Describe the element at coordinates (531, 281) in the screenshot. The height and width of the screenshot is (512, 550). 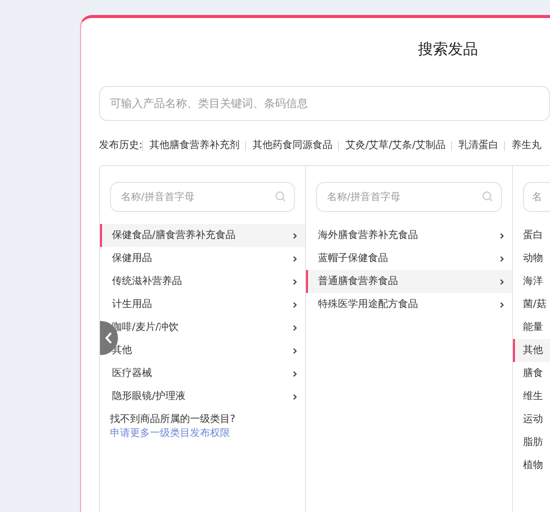
I see `category-item: 海洋` at that location.